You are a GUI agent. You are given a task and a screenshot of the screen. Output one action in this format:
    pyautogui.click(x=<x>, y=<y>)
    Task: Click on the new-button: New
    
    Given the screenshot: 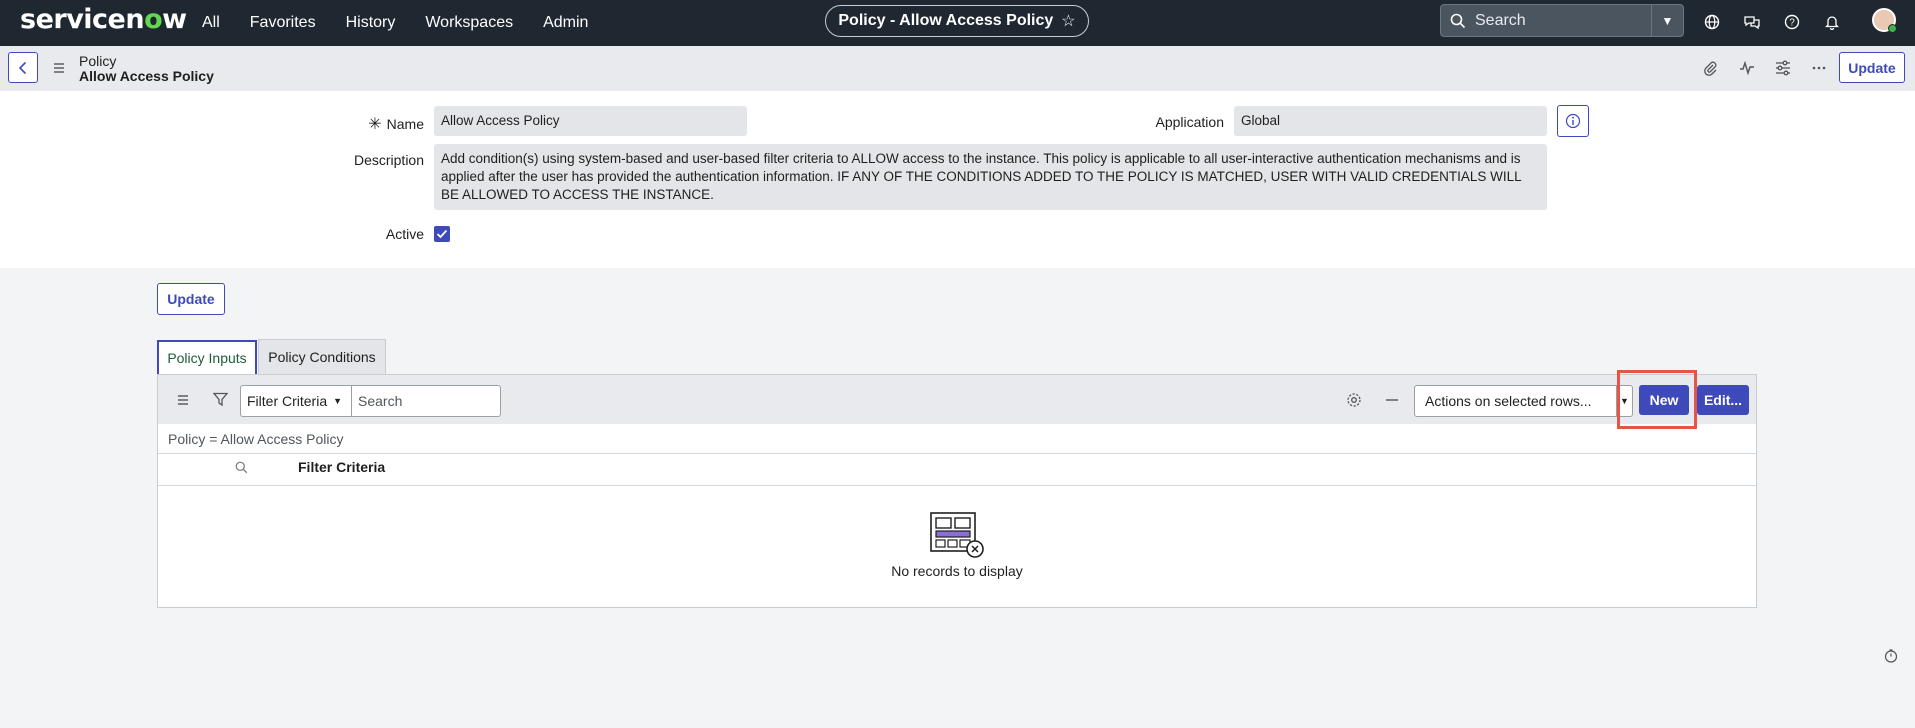 What is the action you would take?
    pyautogui.click(x=1664, y=400)
    